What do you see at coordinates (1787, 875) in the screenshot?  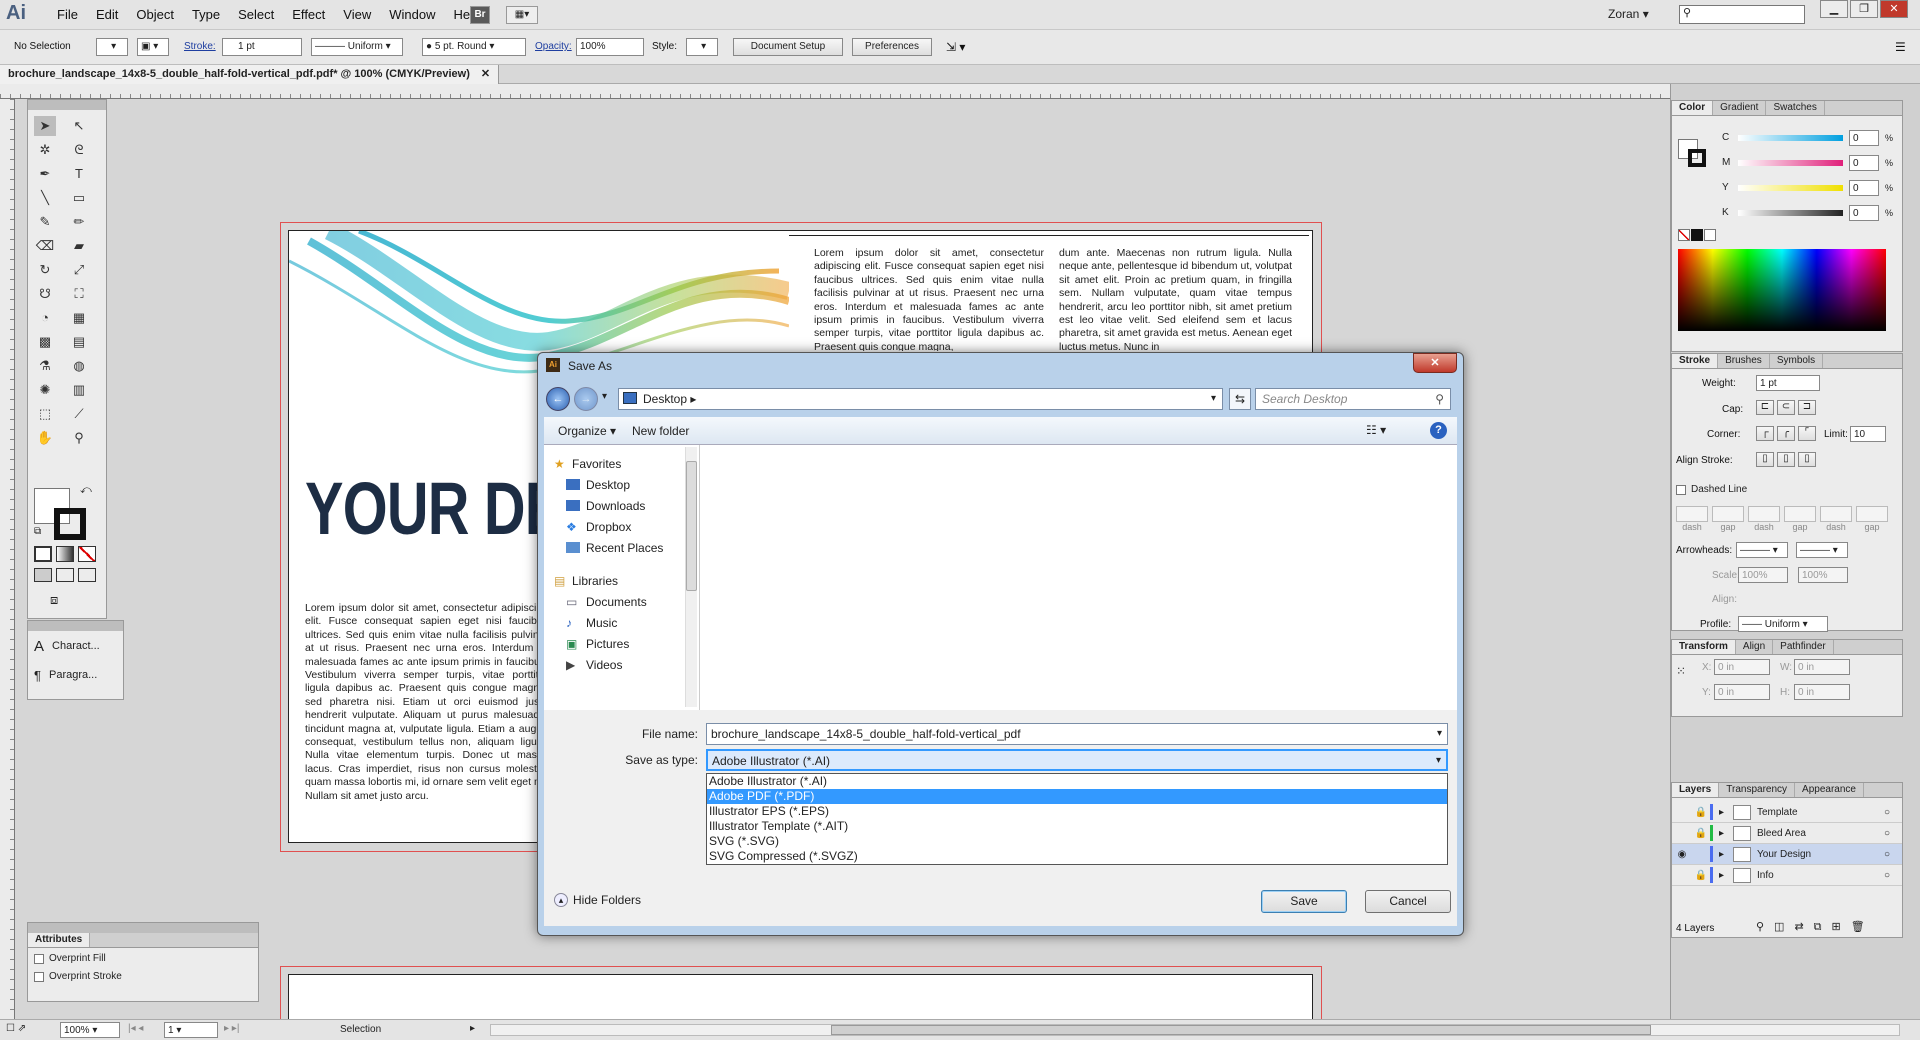 I see `layer-row-info: 🔒 ▸ Info ○` at bounding box center [1787, 875].